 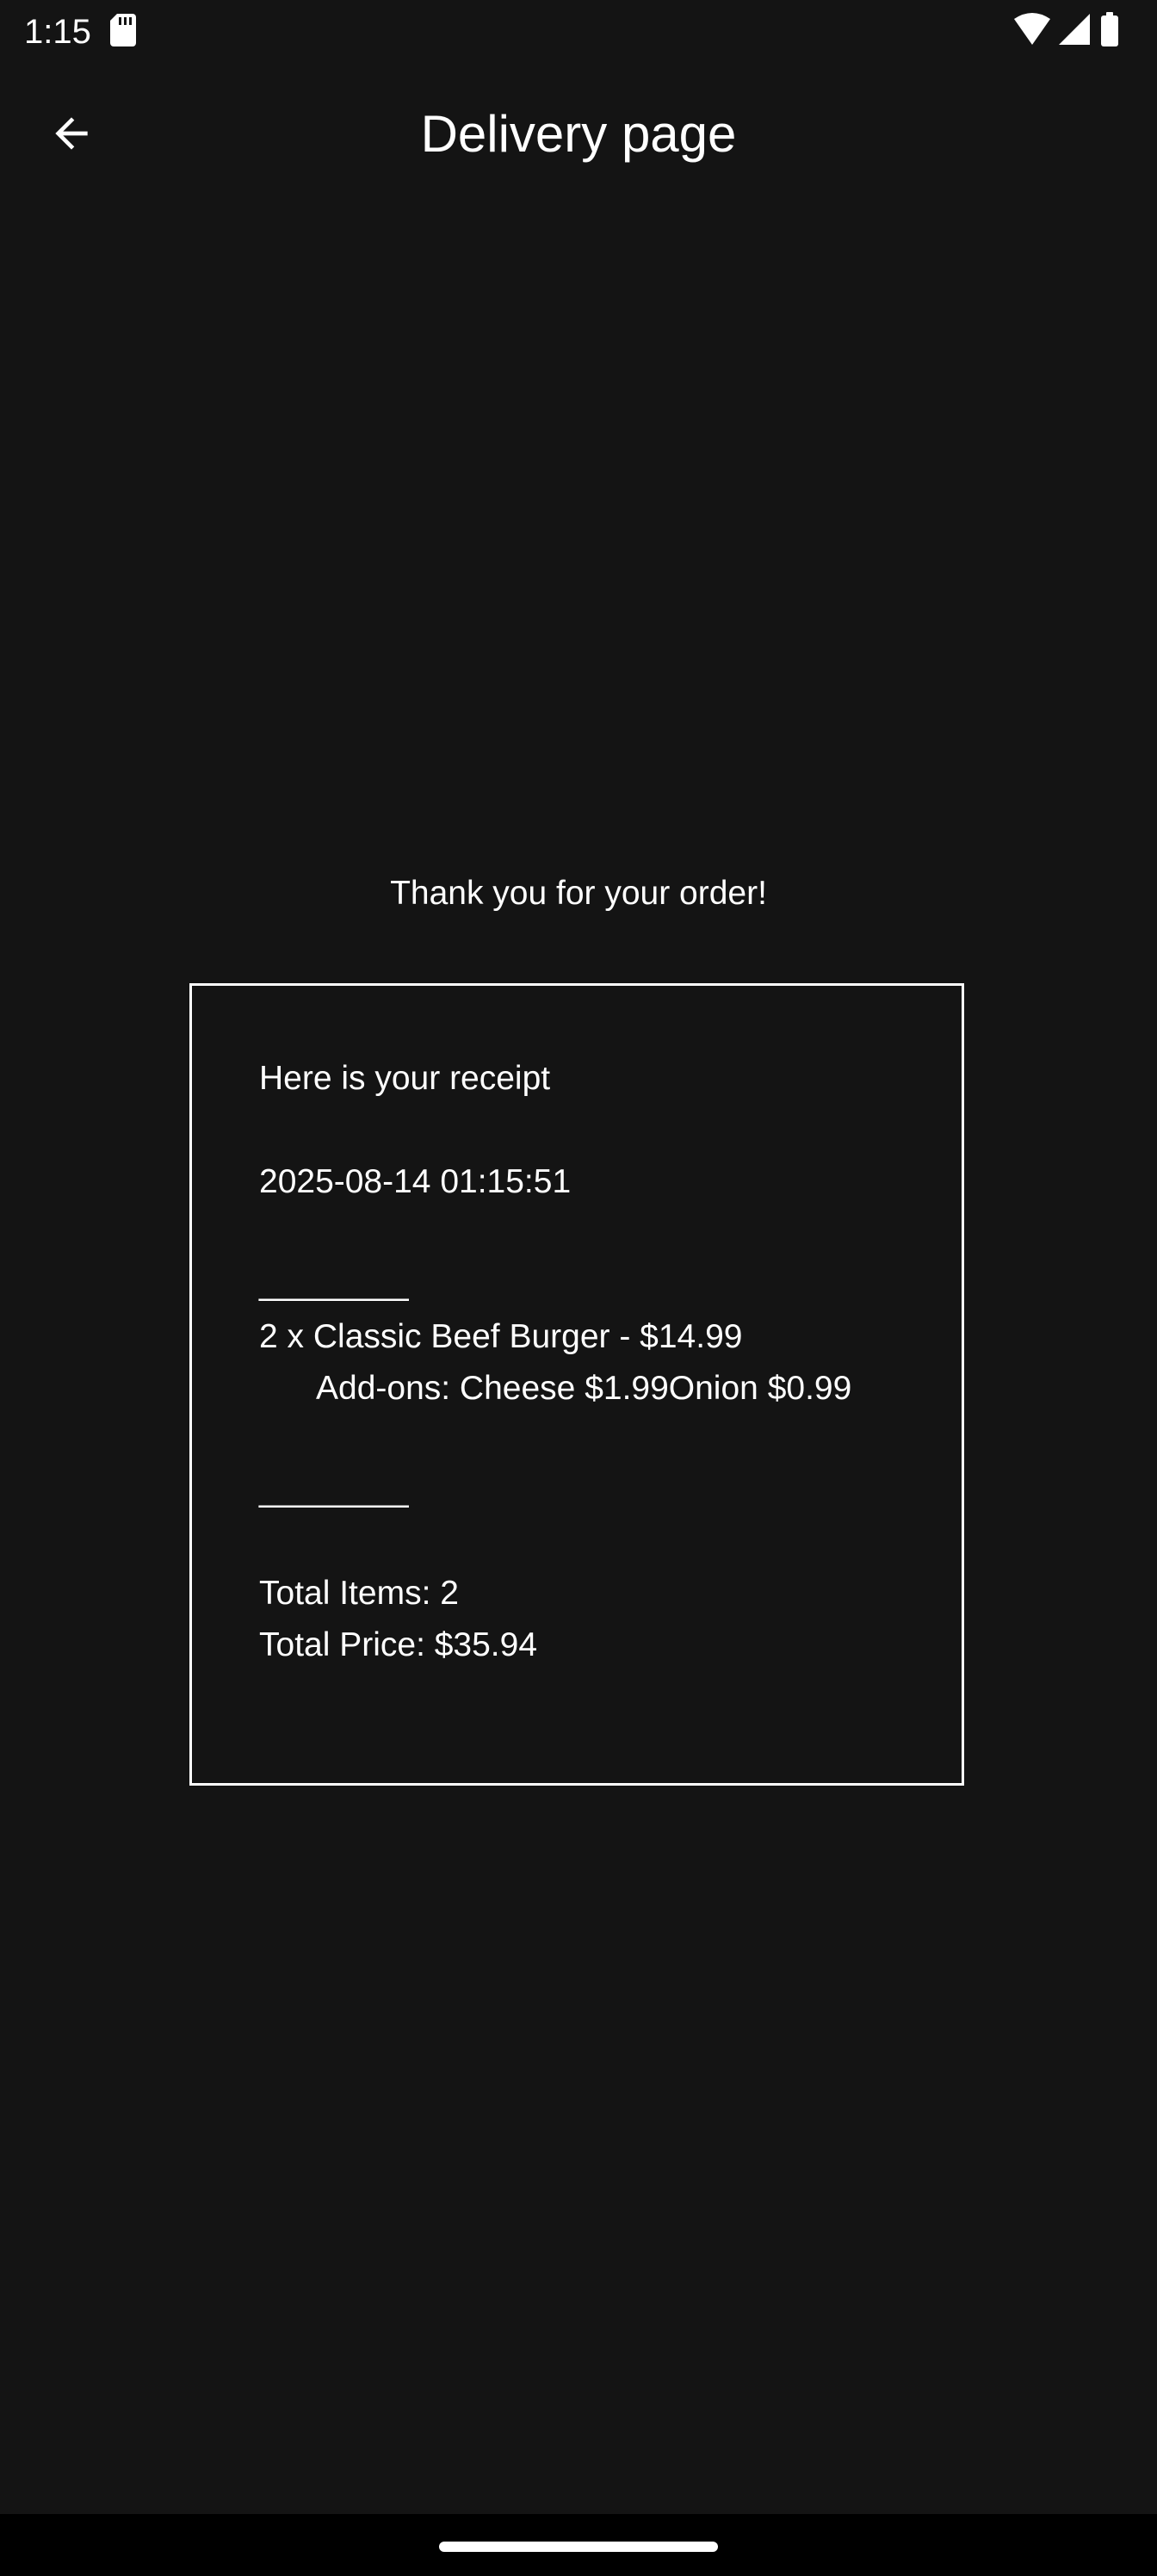 I want to click on receipt-datetime: 2025-08-14 01:15:51, so click(x=415, y=1182).